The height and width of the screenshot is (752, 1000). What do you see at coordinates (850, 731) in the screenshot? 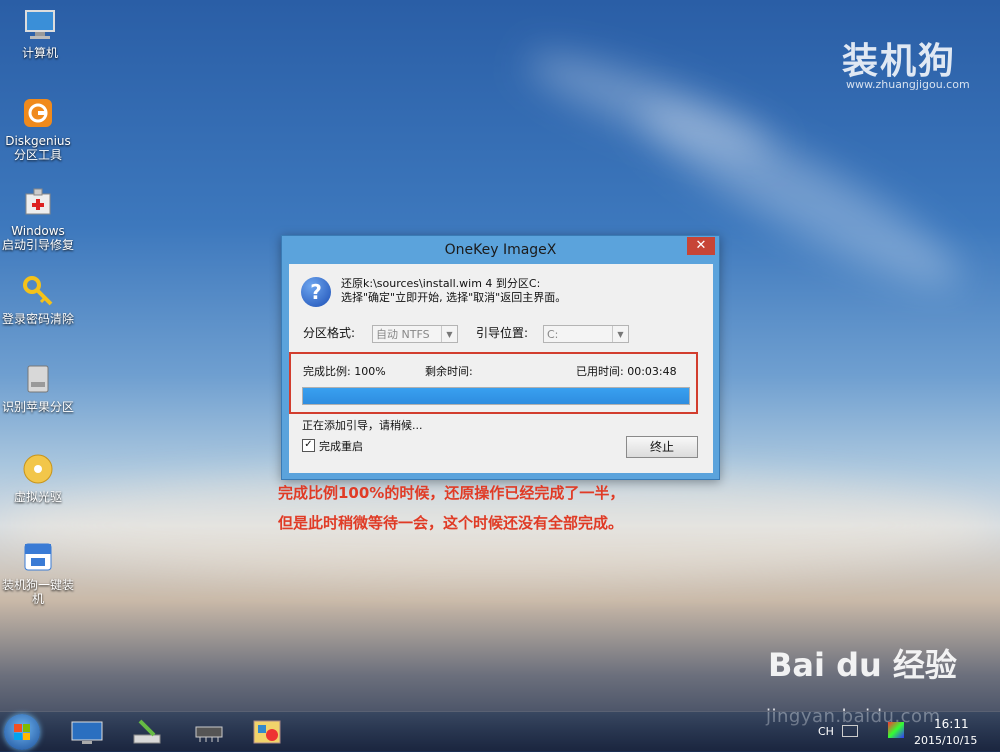
I see `keyboard-icon` at bounding box center [850, 731].